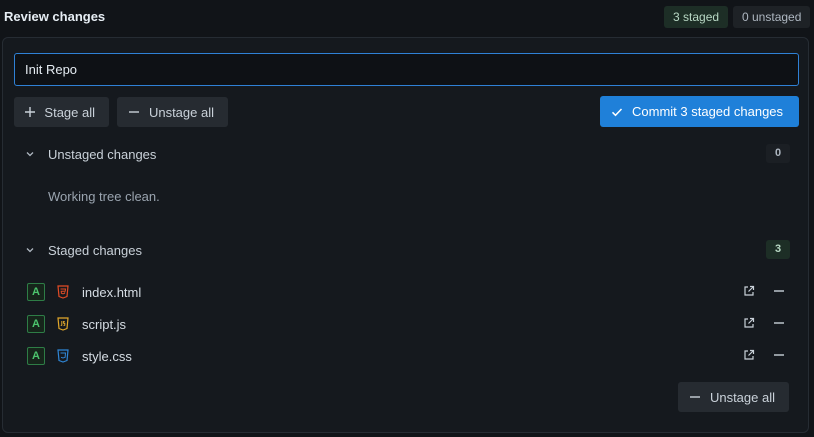 Image resolution: width=814 pixels, height=437 pixels. I want to click on file-name: script.js, so click(104, 324).